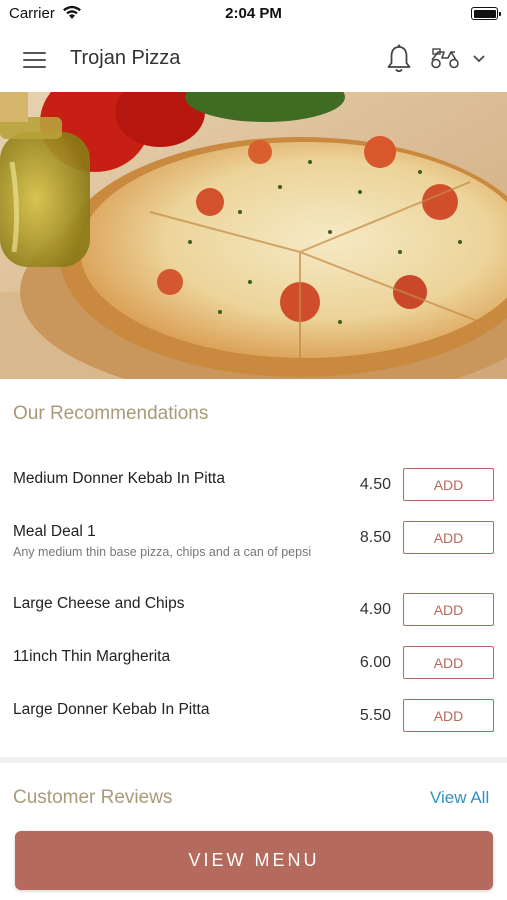 This screenshot has width=507, height=900. What do you see at coordinates (253, 760) in the screenshot?
I see `section-divider` at bounding box center [253, 760].